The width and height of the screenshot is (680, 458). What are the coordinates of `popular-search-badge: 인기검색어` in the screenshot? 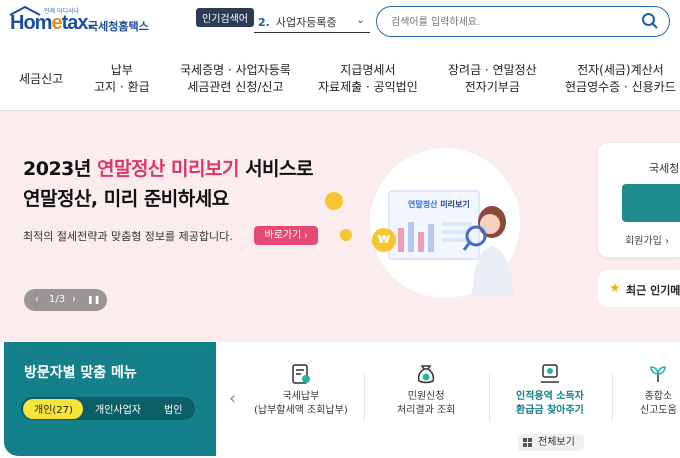 It's located at (225, 17).